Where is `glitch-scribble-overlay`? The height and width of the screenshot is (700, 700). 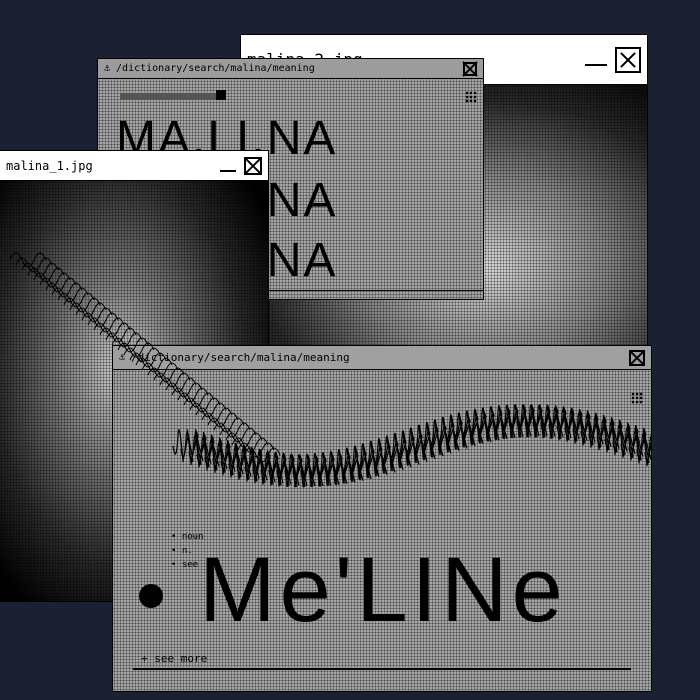 glitch-scribble-overlay is located at coordinates (411, 446).